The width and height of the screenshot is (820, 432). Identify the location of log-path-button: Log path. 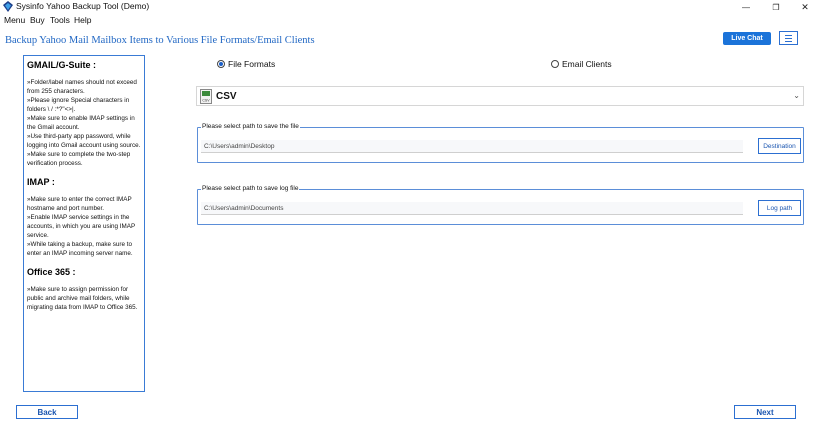
(779, 208).